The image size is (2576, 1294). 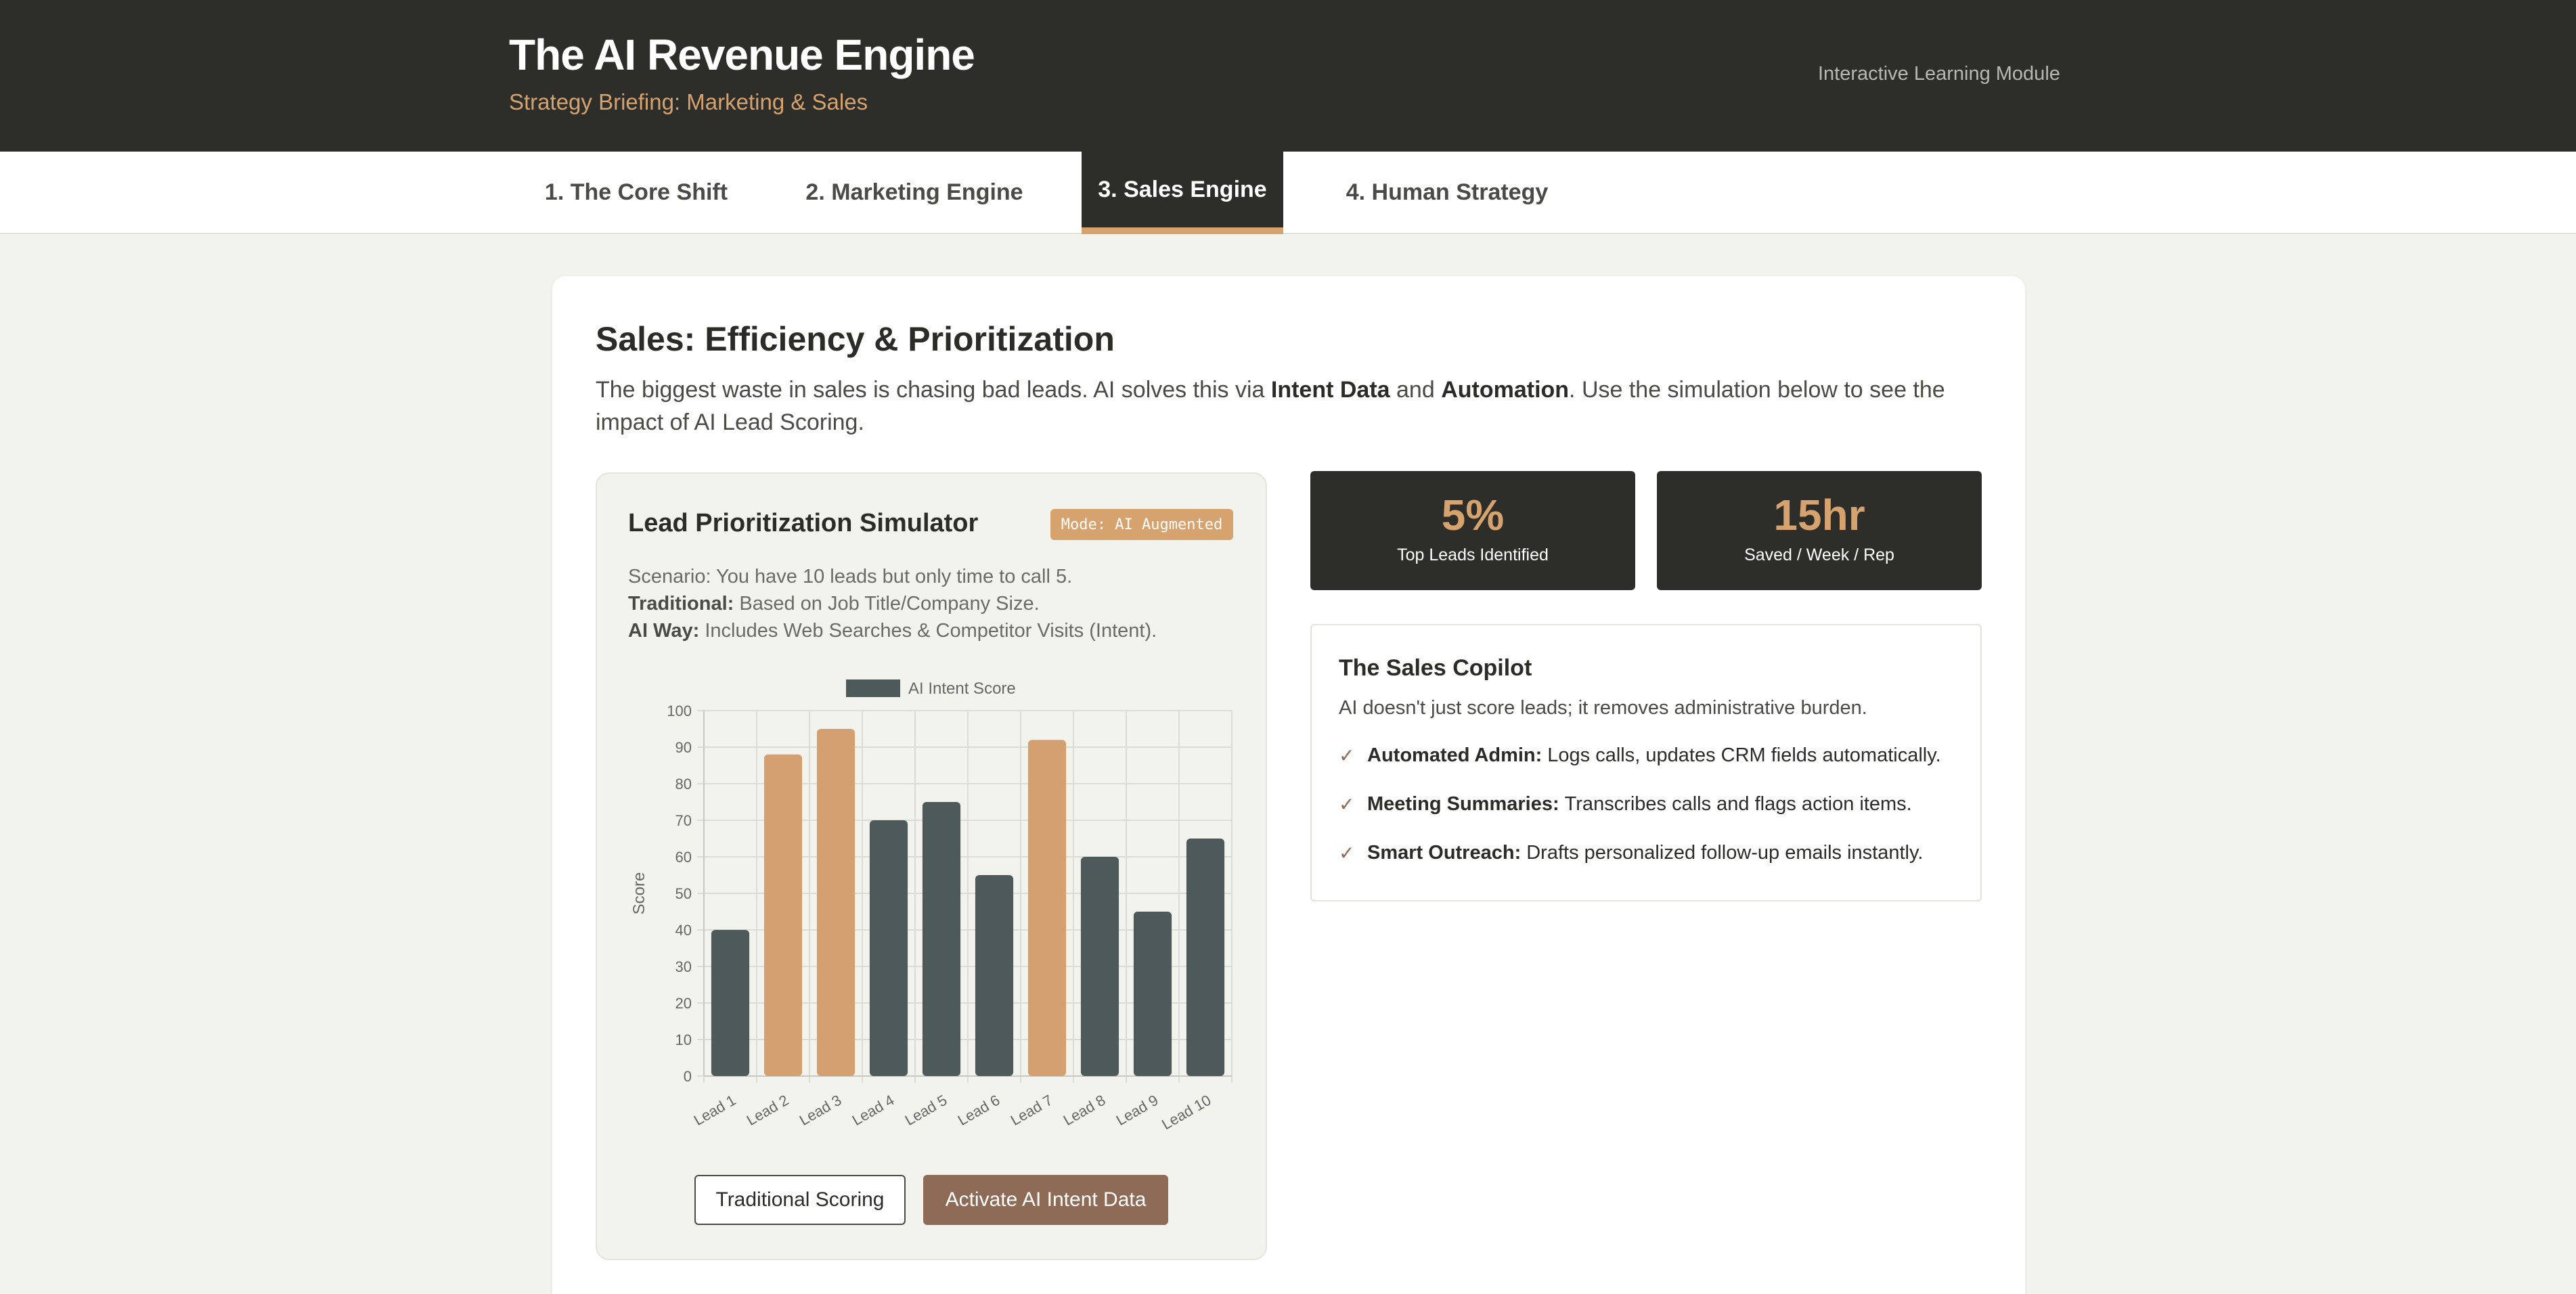 What do you see at coordinates (962, 688) in the screenshot?
I see `legend-label: AI Intent Score` at bounding box center [962, 688].